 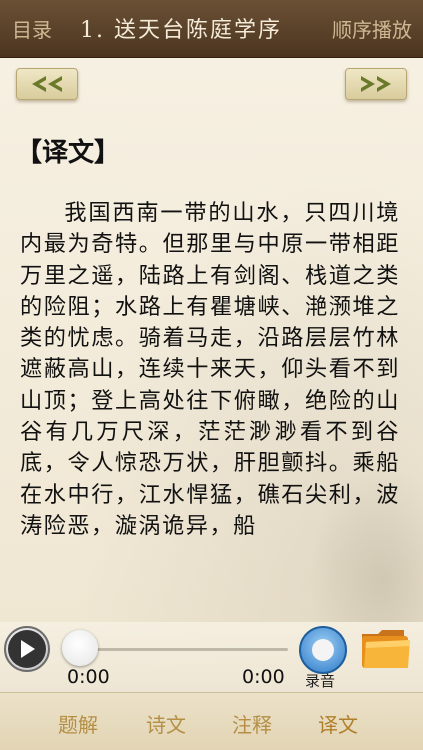 I want to click on record-button, so click(x=323, y=650).